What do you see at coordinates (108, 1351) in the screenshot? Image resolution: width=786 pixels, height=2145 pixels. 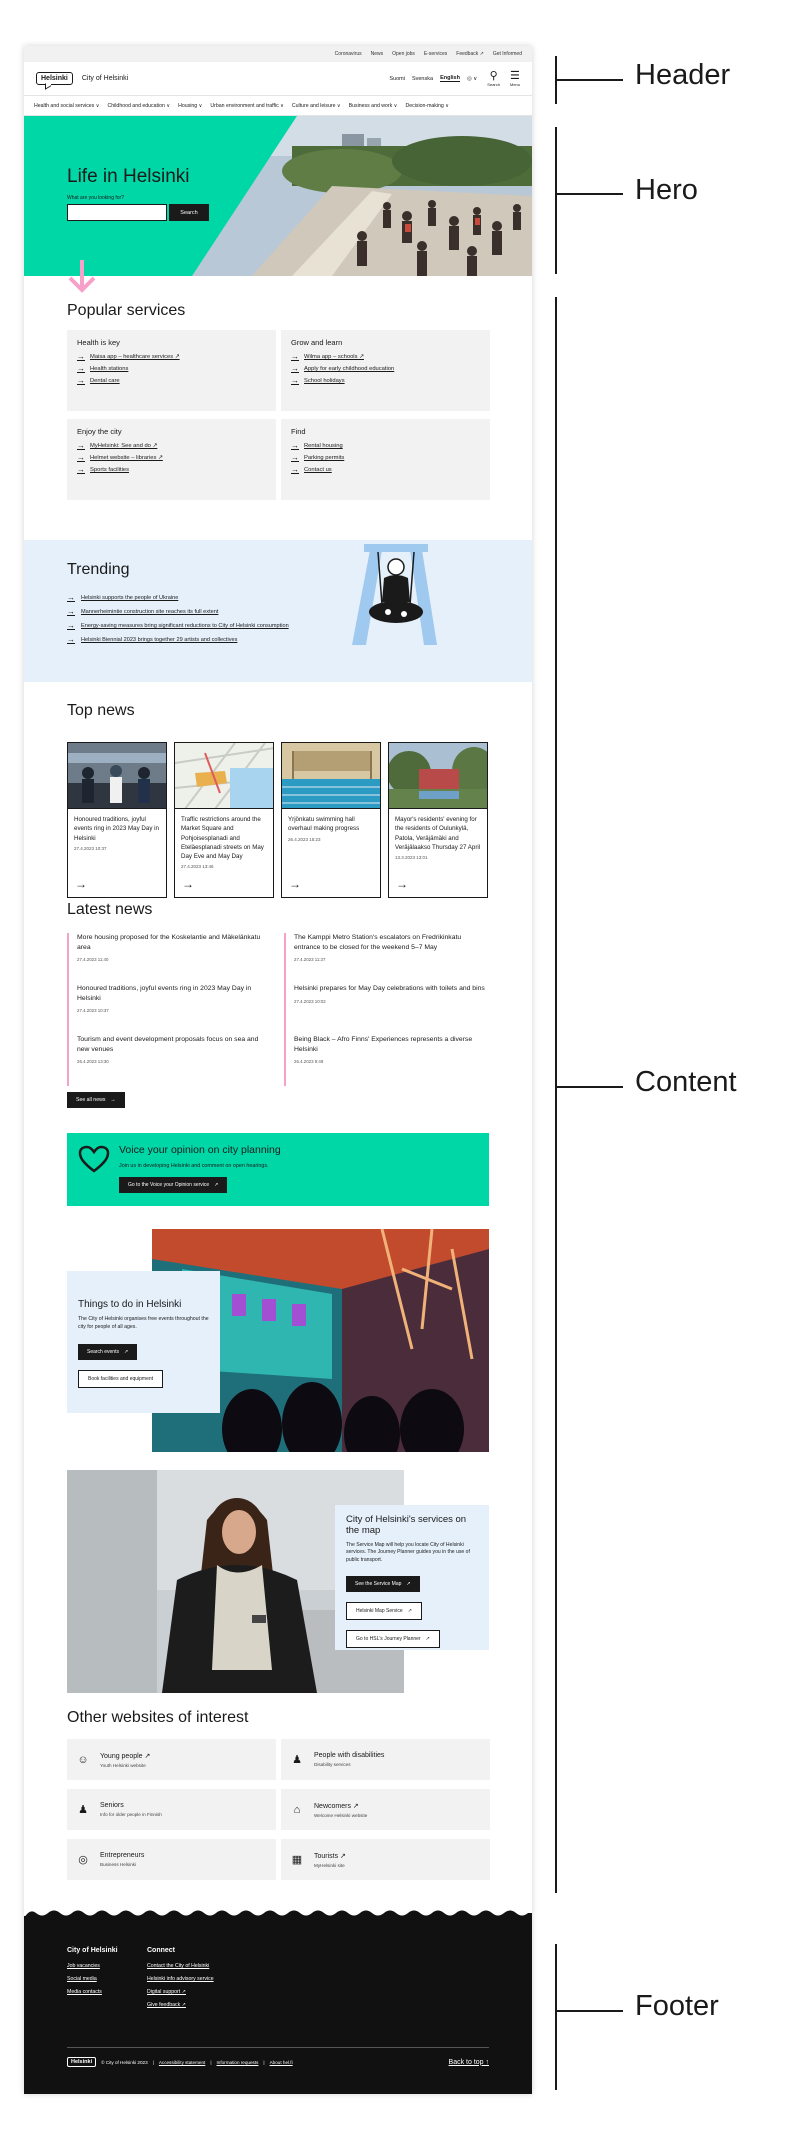 I see `search-events-button: Search events ↗` at bounding box center [108, 1351].